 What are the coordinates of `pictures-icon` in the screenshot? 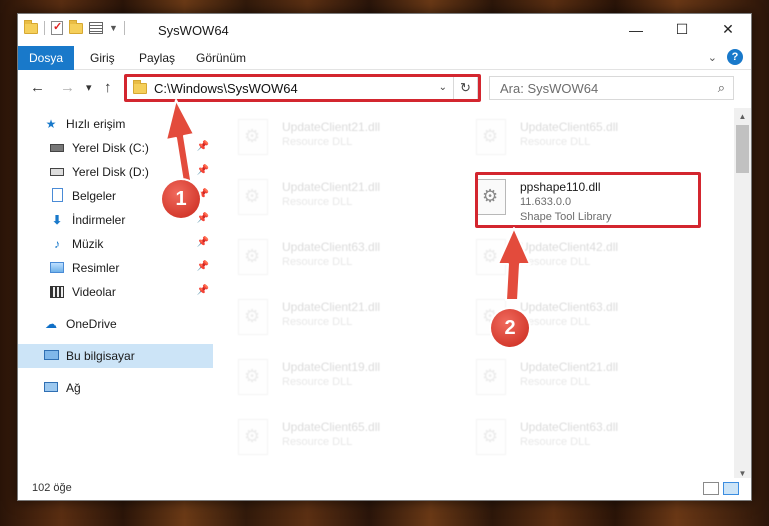 It's located at (57, 267).